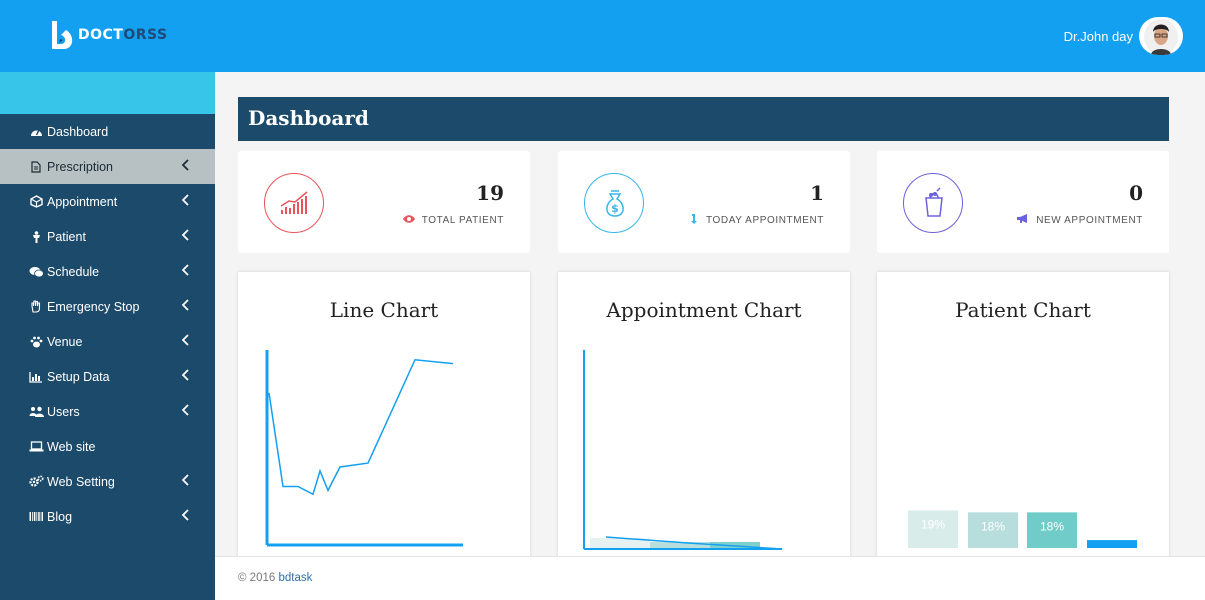 The image size is (1205, 600). I want to click on sidebar-item-setup-data: Setup Data, so click(107, 376).